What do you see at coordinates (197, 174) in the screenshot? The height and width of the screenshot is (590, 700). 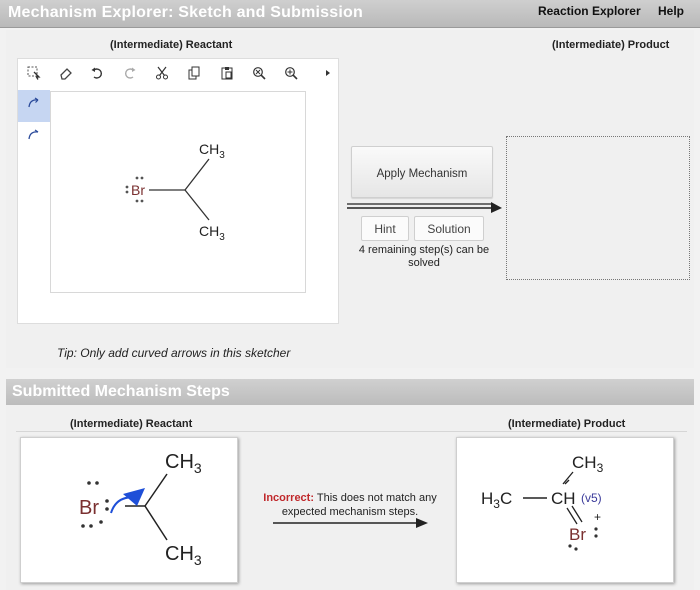 I see `c-ch3-top-bond` at bounding box center [197, 174].